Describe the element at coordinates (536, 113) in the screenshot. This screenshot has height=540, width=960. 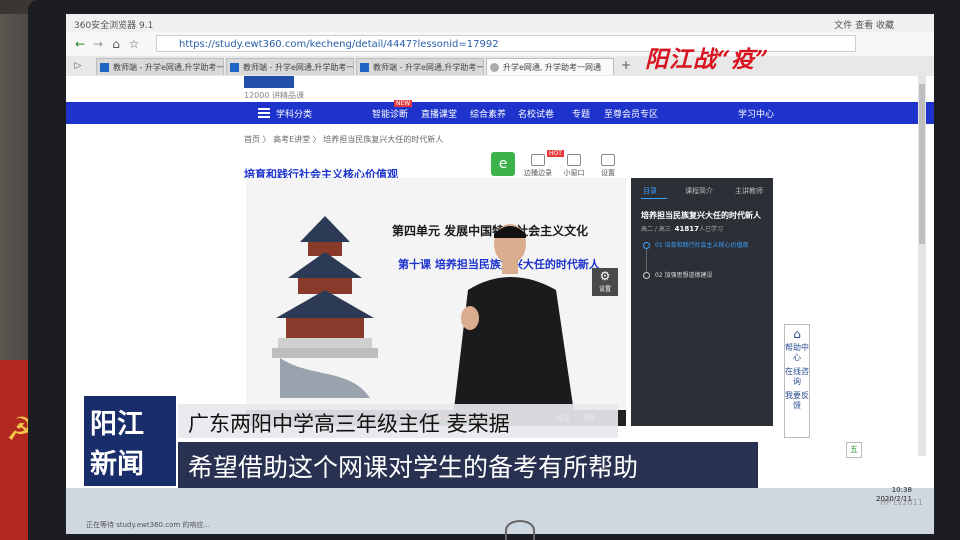
I see `nav-item-exams: 名校试卷` at that location.